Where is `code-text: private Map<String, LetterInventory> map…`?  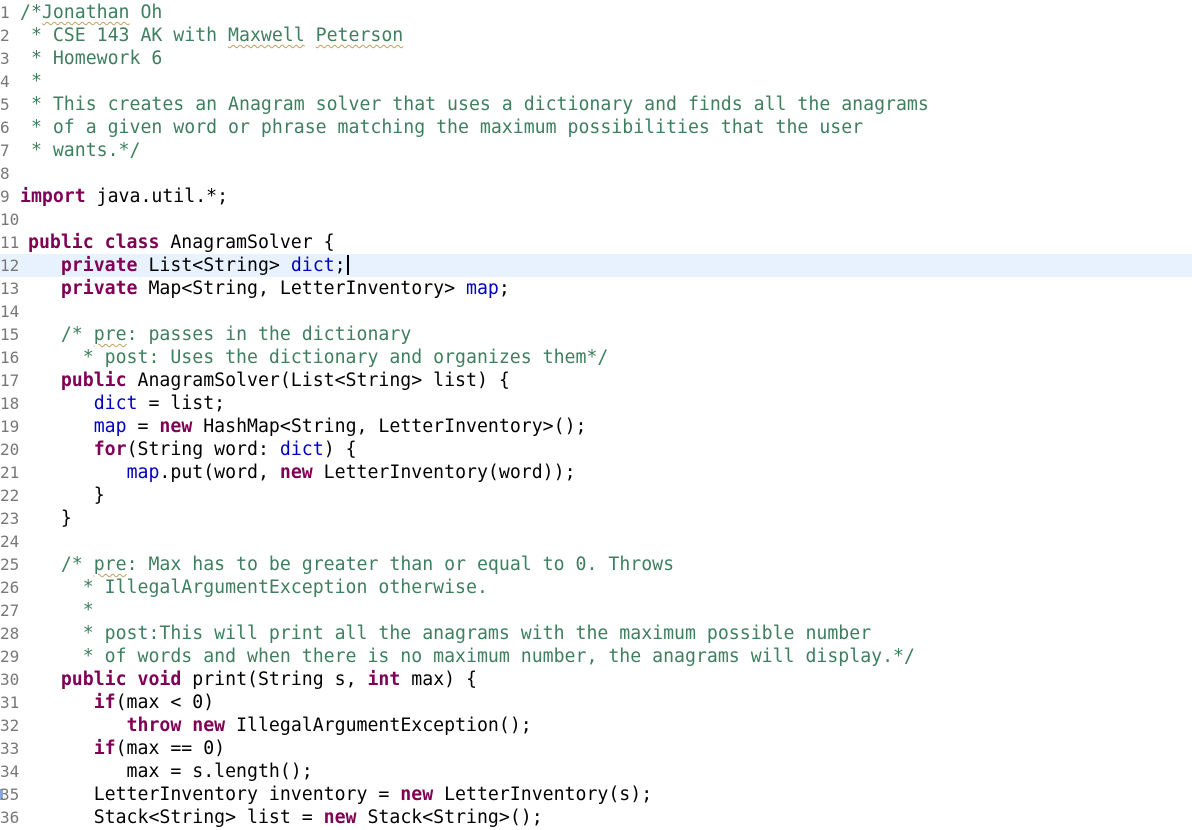
code-text: private Map<String, LetterInventory> map… is located at coordinates (269, 288).